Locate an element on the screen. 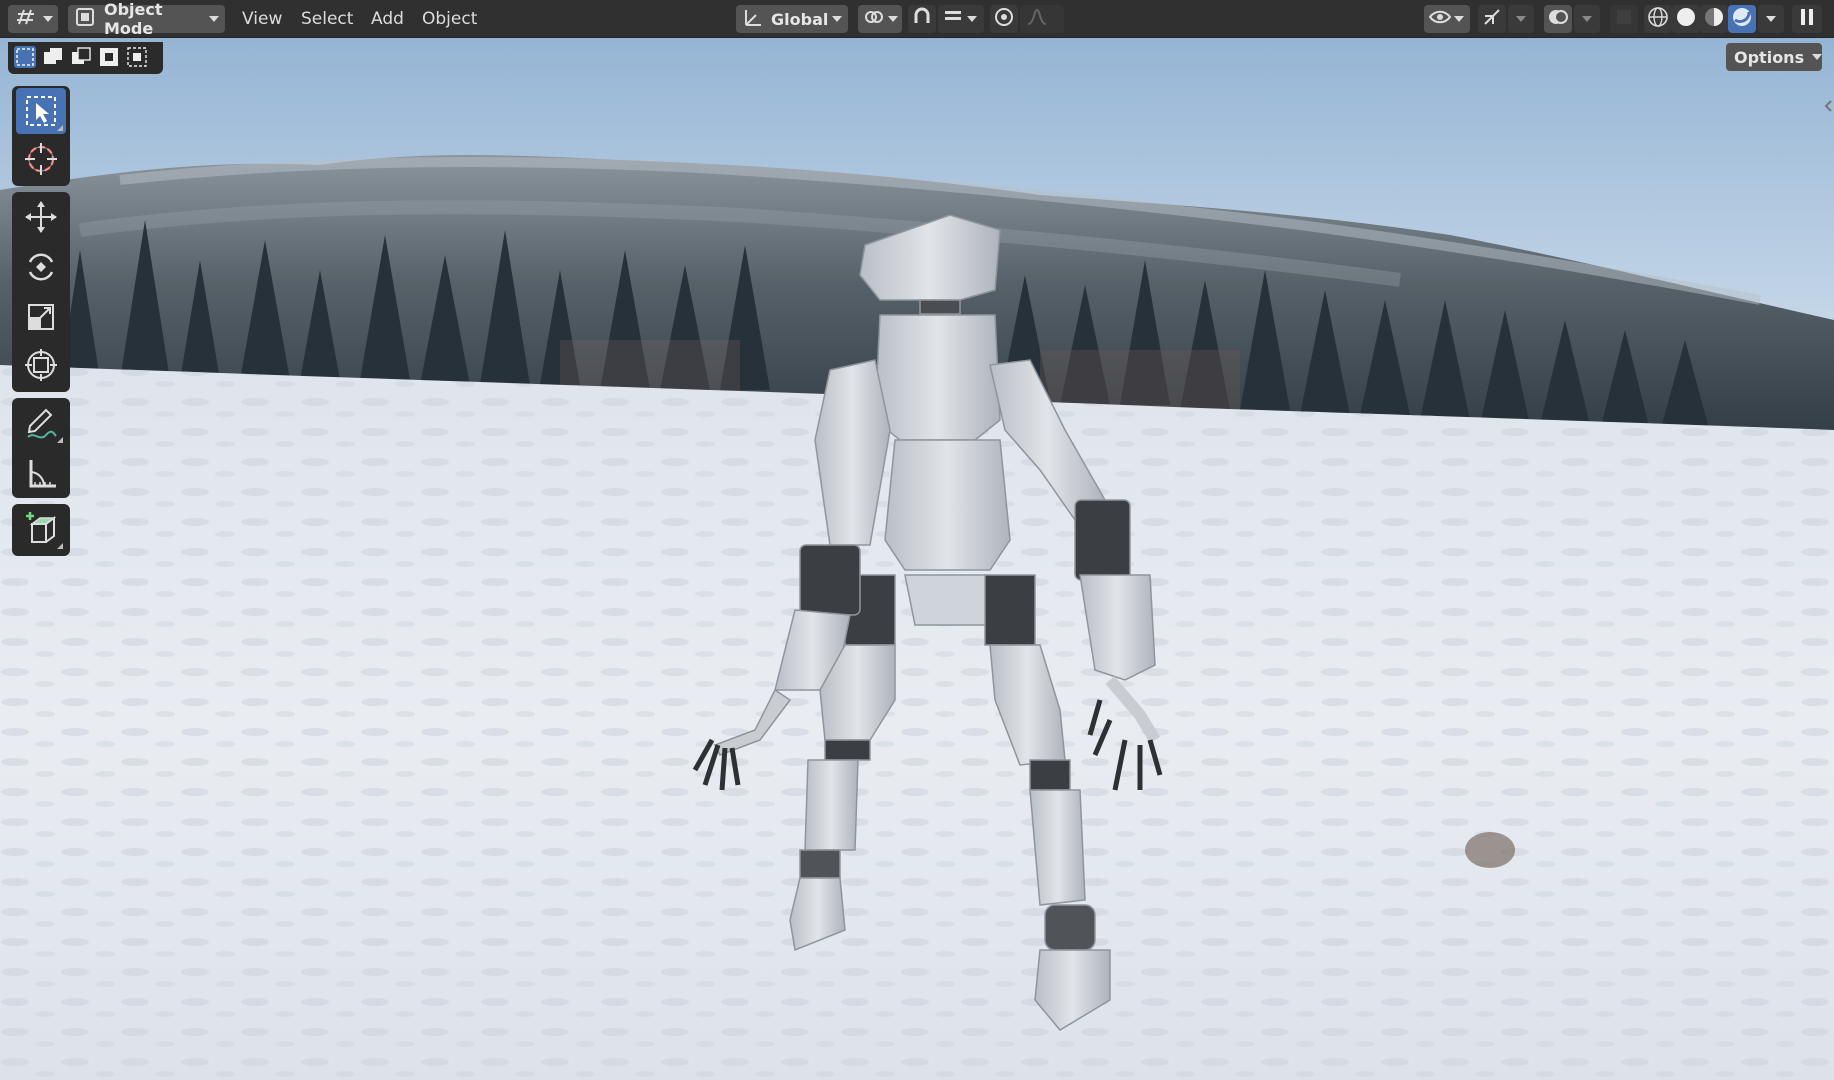 Image resolution: width=1834 pixels, height=1080 pixels. tool-scale is located at coordinates (41, 317).